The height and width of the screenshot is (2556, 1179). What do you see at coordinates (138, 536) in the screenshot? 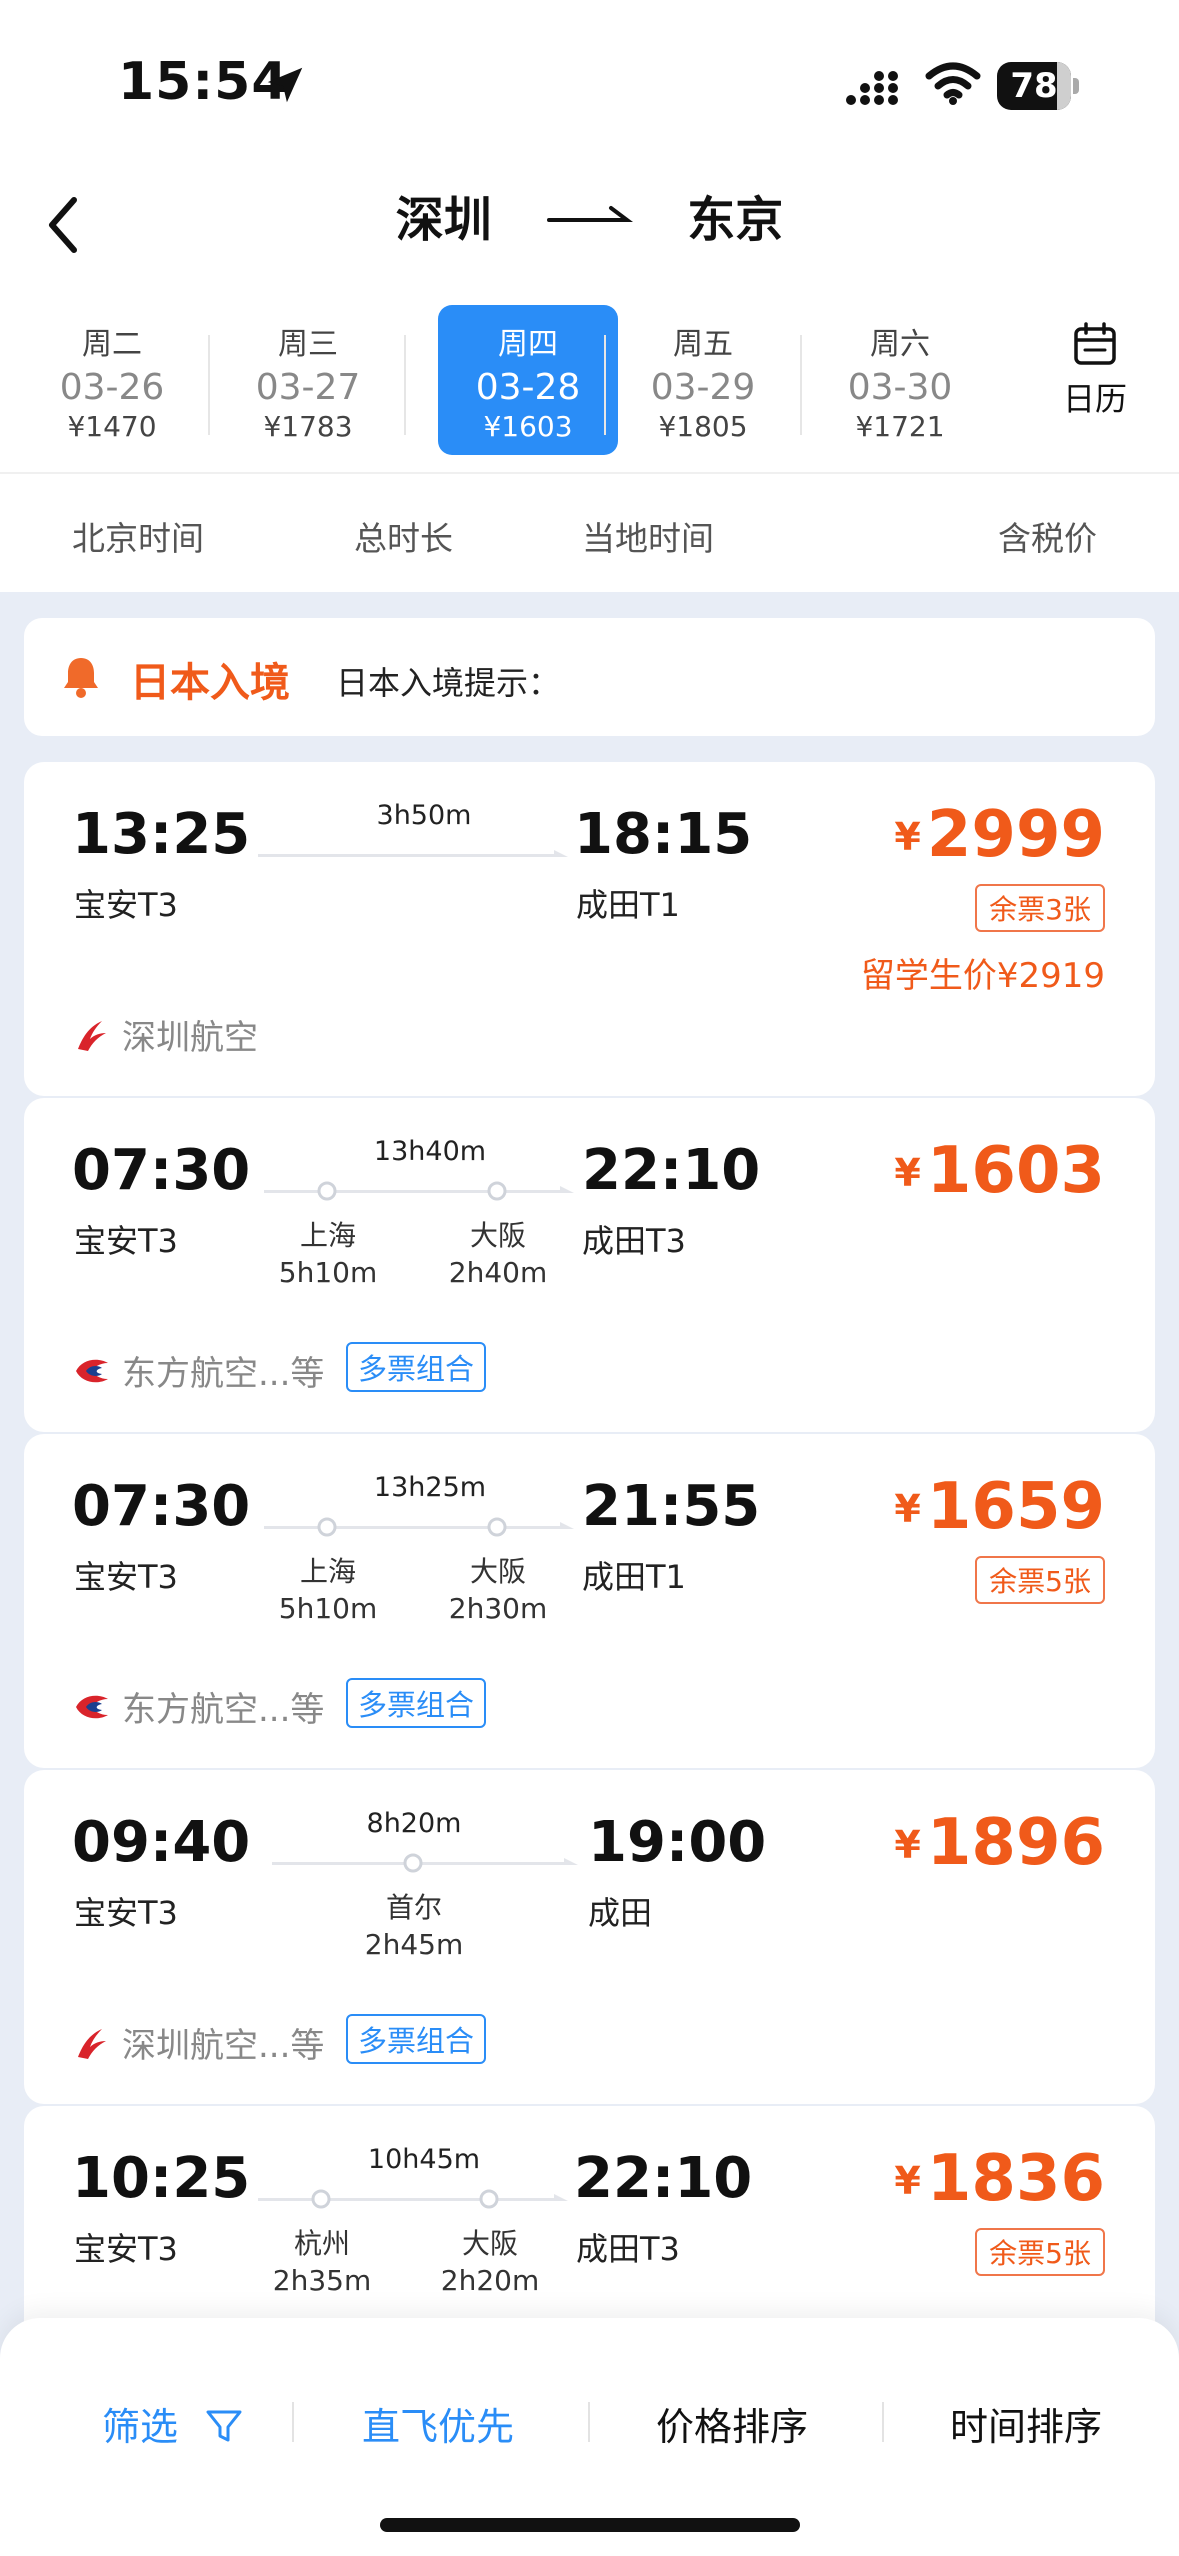
I see `beijing-time-toggle: 北京时间` at bounding box center [138, 536].